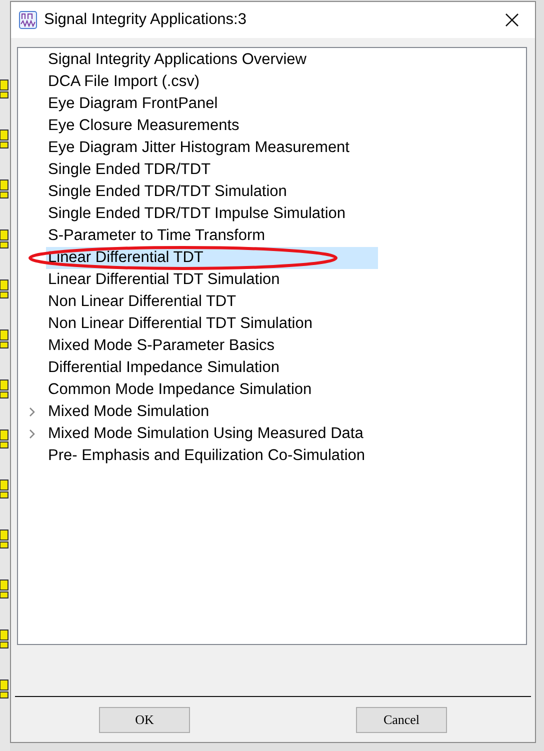  What do you see at coordinates (177, 60) in the screenshot?
I see `tree-item: Signal Integrity Applications Overview` at bounding box center [177, 60].